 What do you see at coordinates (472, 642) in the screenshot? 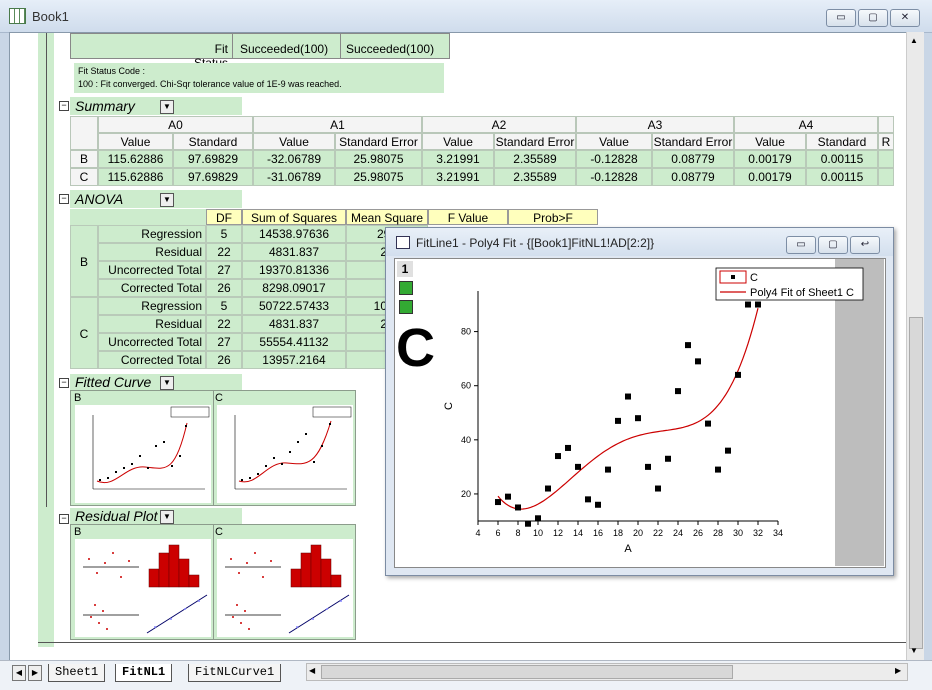
I see `sheet-bottom-line` at bounding box center [472, 642].